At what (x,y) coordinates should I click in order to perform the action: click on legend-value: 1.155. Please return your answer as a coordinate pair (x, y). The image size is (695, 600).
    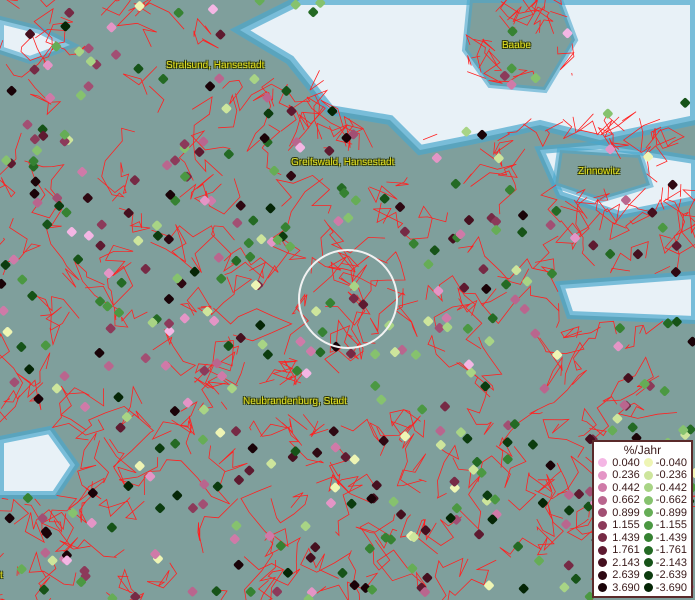
    Looking at the image, I should click on (625, 525).